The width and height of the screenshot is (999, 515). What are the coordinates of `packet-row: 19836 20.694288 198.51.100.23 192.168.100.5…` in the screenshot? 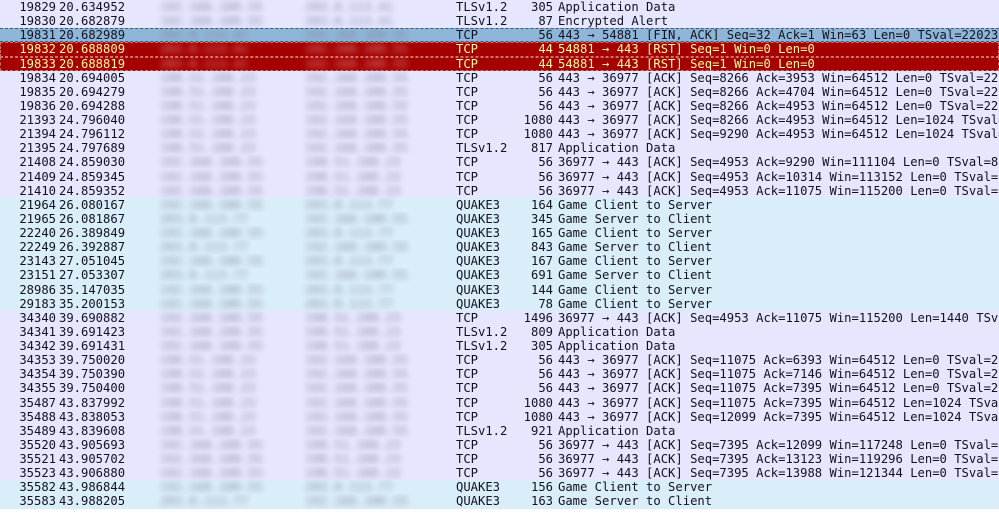 It's located at (499, 105).